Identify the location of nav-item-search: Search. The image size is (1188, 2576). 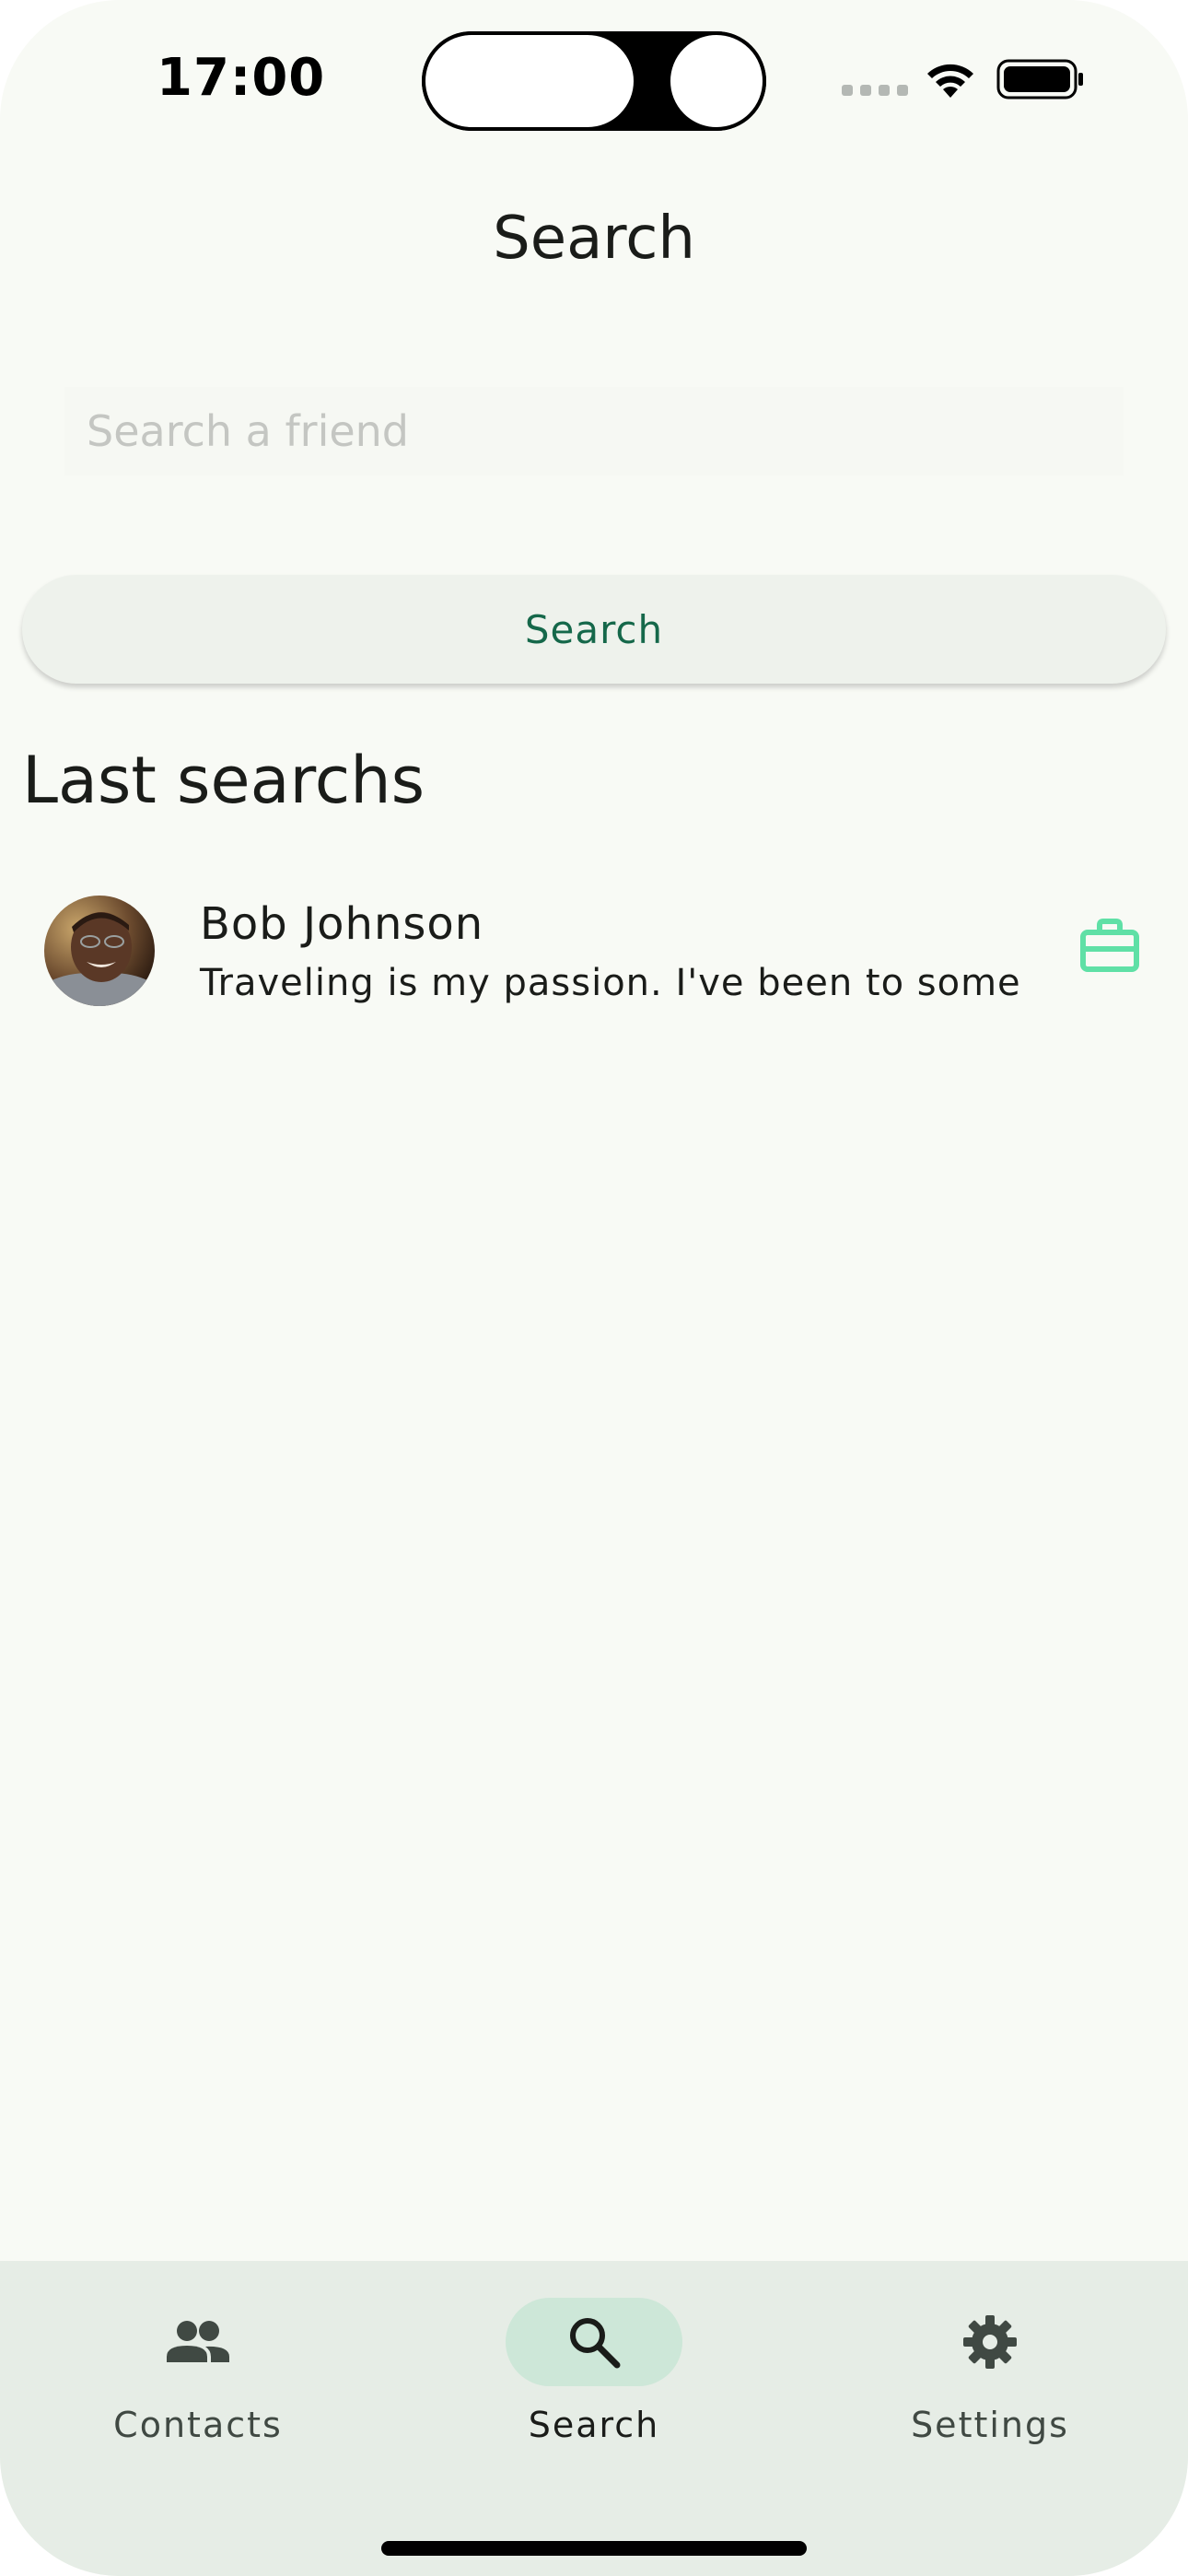
(594, 2371).